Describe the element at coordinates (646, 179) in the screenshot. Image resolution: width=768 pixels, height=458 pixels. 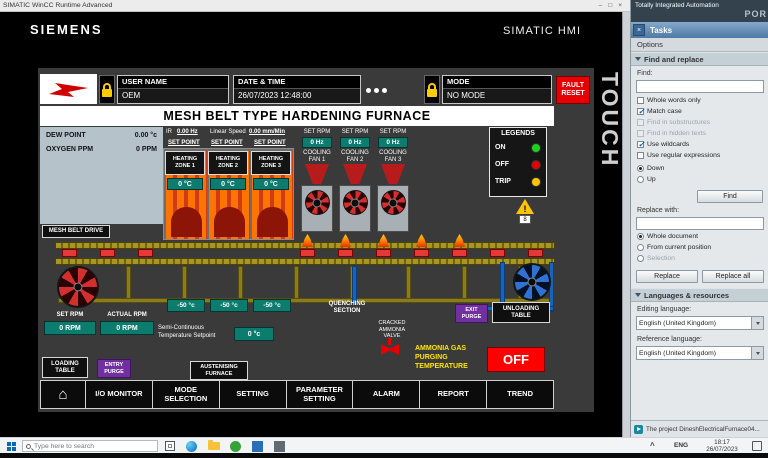
I see `direction-up-radio: Up` at that location.